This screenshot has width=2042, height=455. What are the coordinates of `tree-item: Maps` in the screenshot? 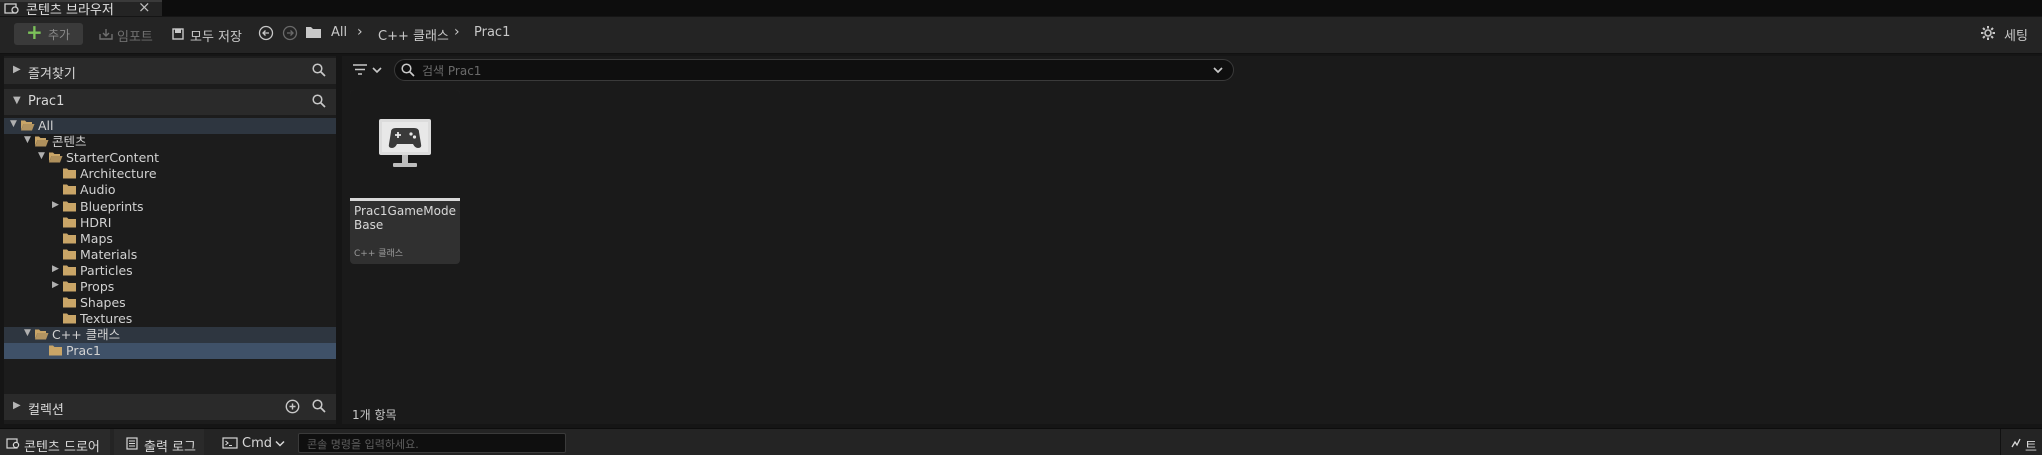 It's located at (170, 239).